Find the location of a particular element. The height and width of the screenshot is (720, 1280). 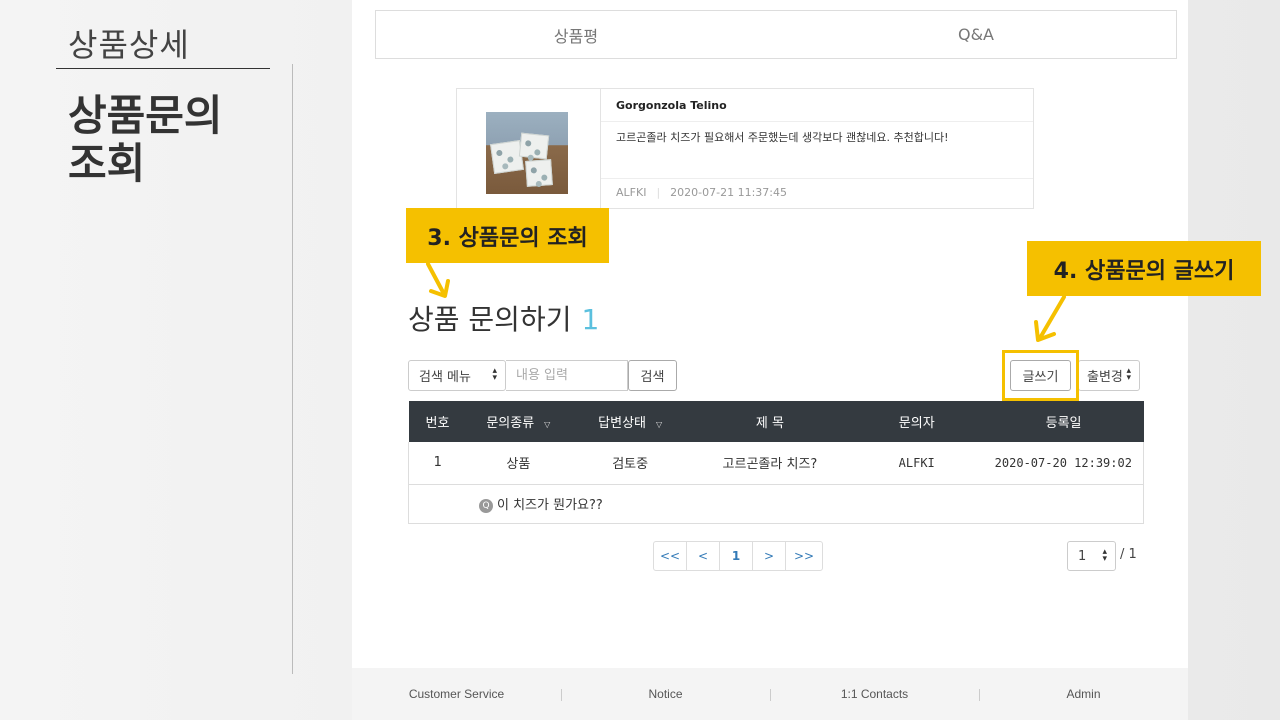

pagination: << < 1 > >> is located at coordinates (738, 556).